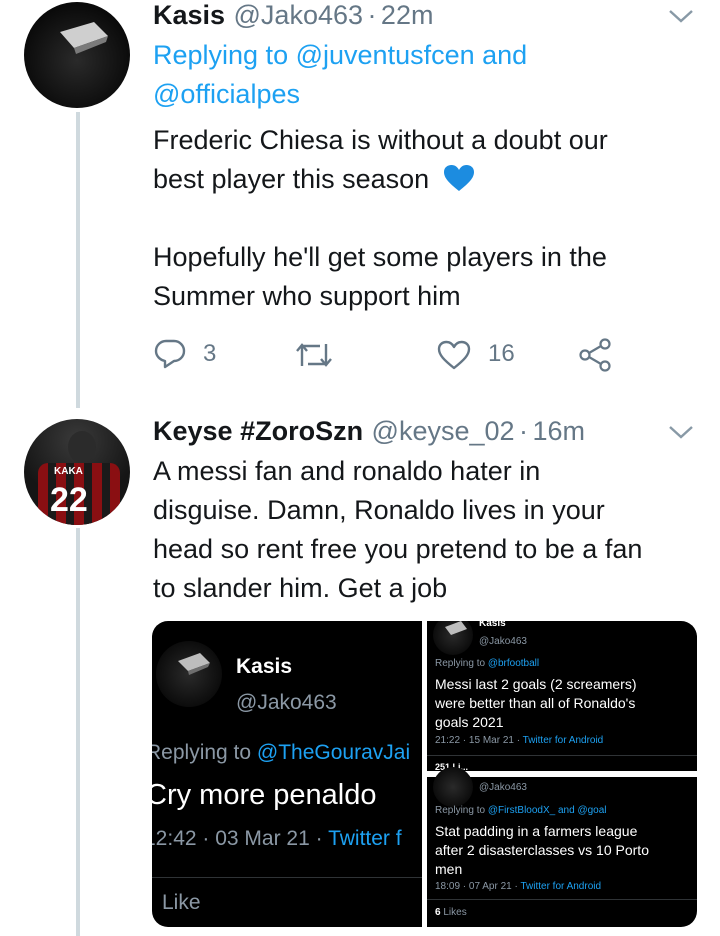 The height and width of the screenshot is (936, 720). I want to click on screenshot-time: 18:09 · 07 Apr 21 ·, so click(476, 886).